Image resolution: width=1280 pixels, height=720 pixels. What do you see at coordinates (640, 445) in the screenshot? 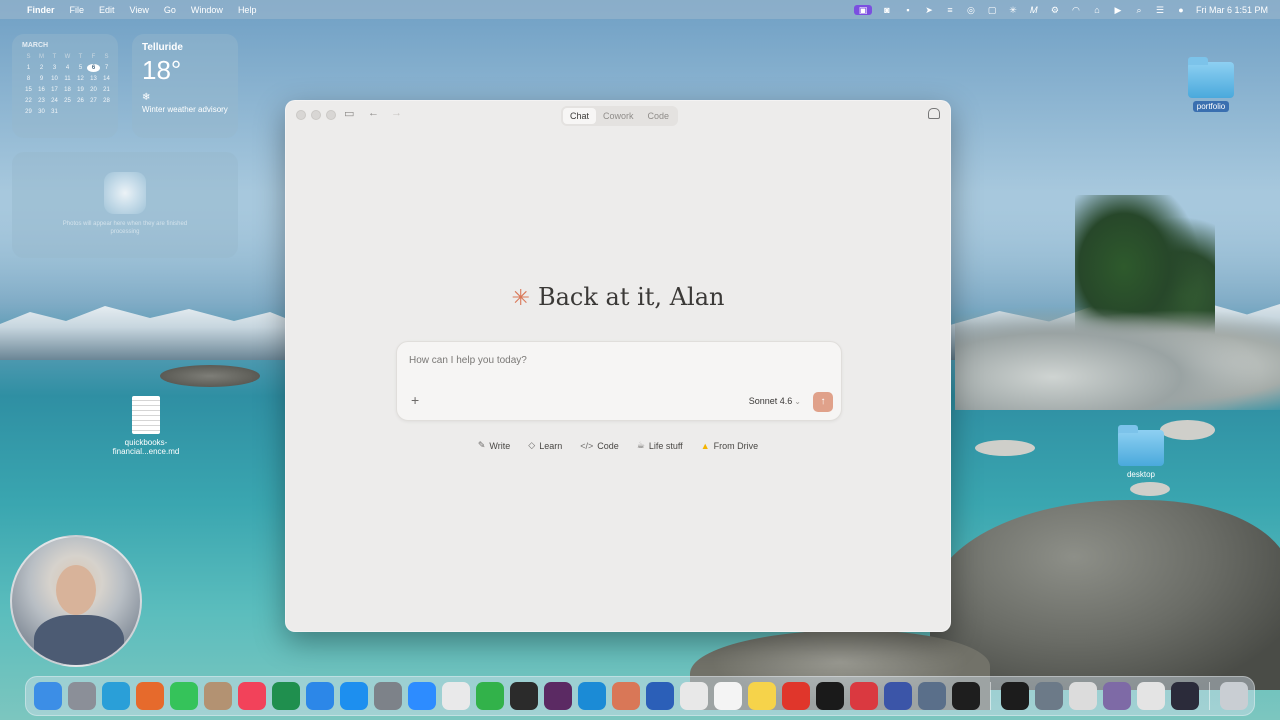
I see `coffee-cup-icon: ☕` at bounding box center [640, 445].